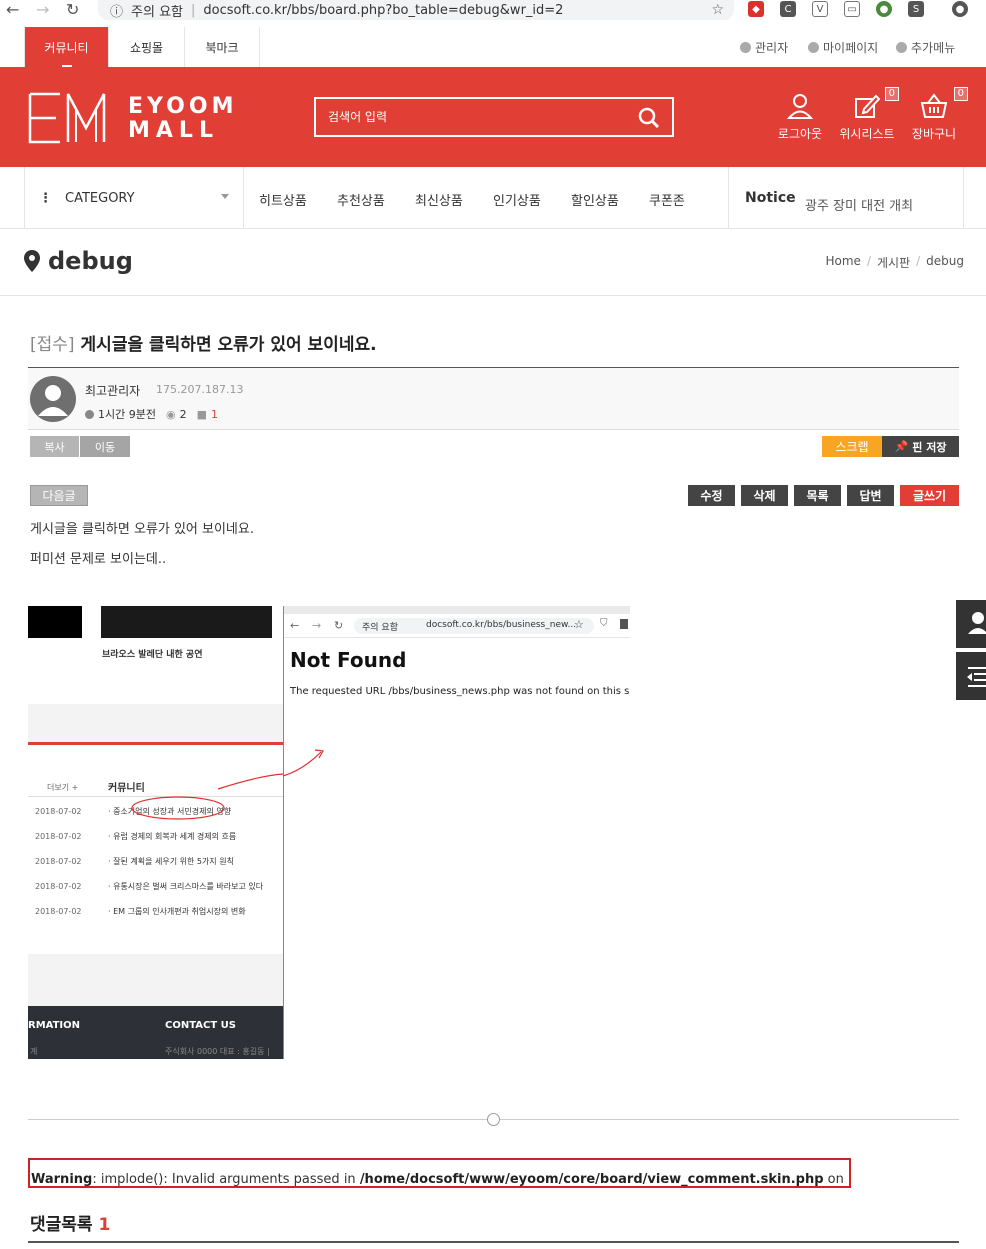 The image size is (986, 1249). I want to click on move-button: 이동, so click(105, 446).